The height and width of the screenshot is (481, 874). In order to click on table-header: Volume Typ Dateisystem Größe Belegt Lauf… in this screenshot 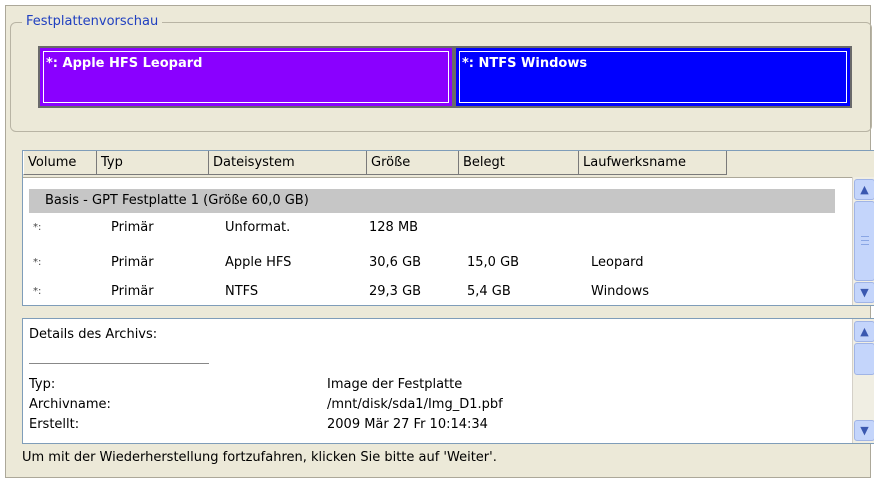, I will do `click(448, 164)`.